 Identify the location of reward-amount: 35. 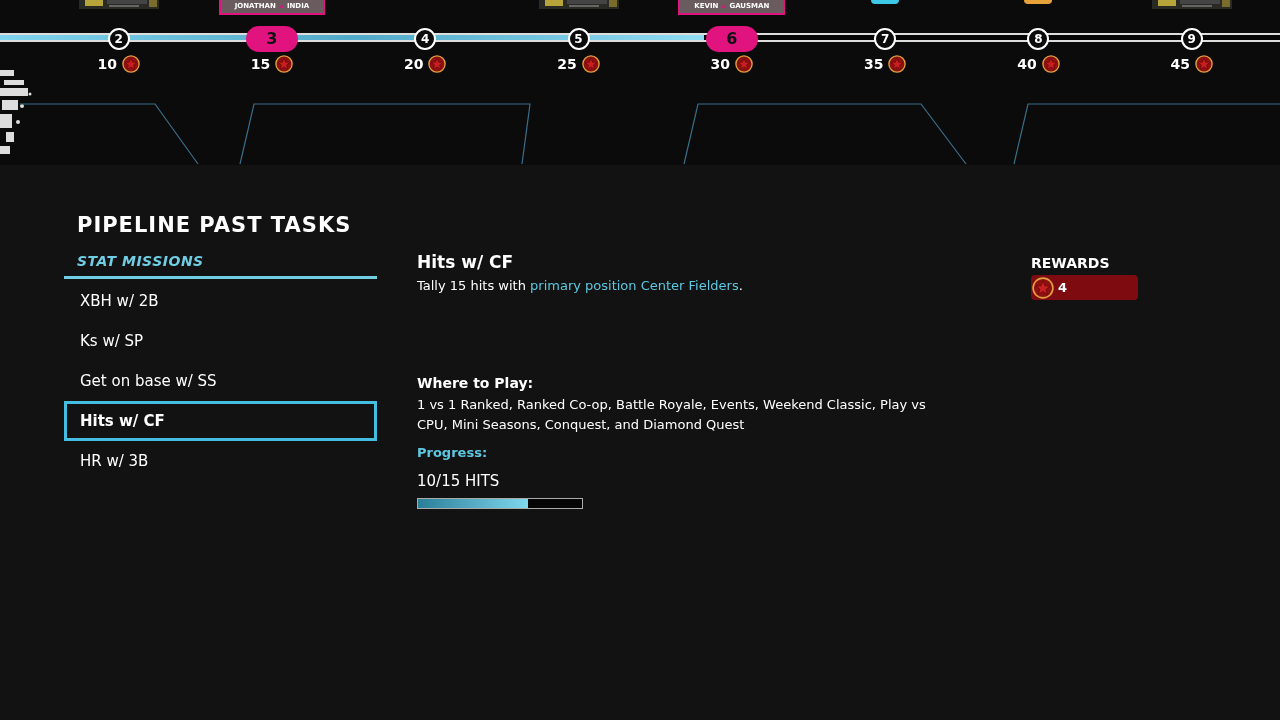
(873, 64).